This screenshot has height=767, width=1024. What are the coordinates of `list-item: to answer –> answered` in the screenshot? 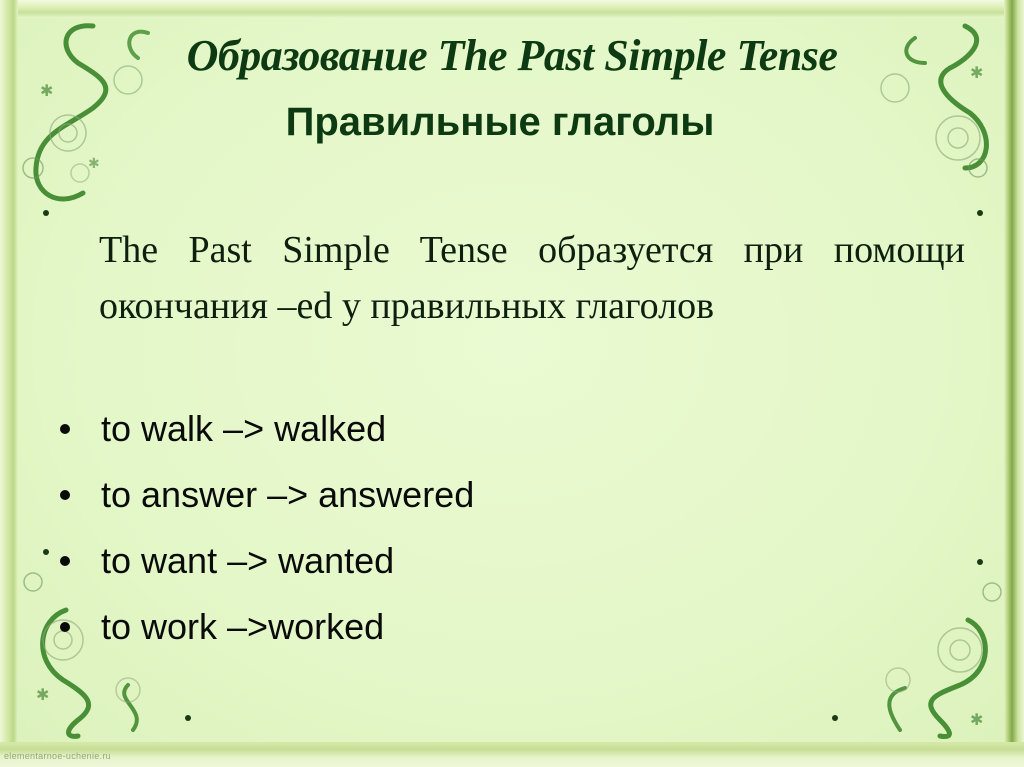 It's located at (265, 495).